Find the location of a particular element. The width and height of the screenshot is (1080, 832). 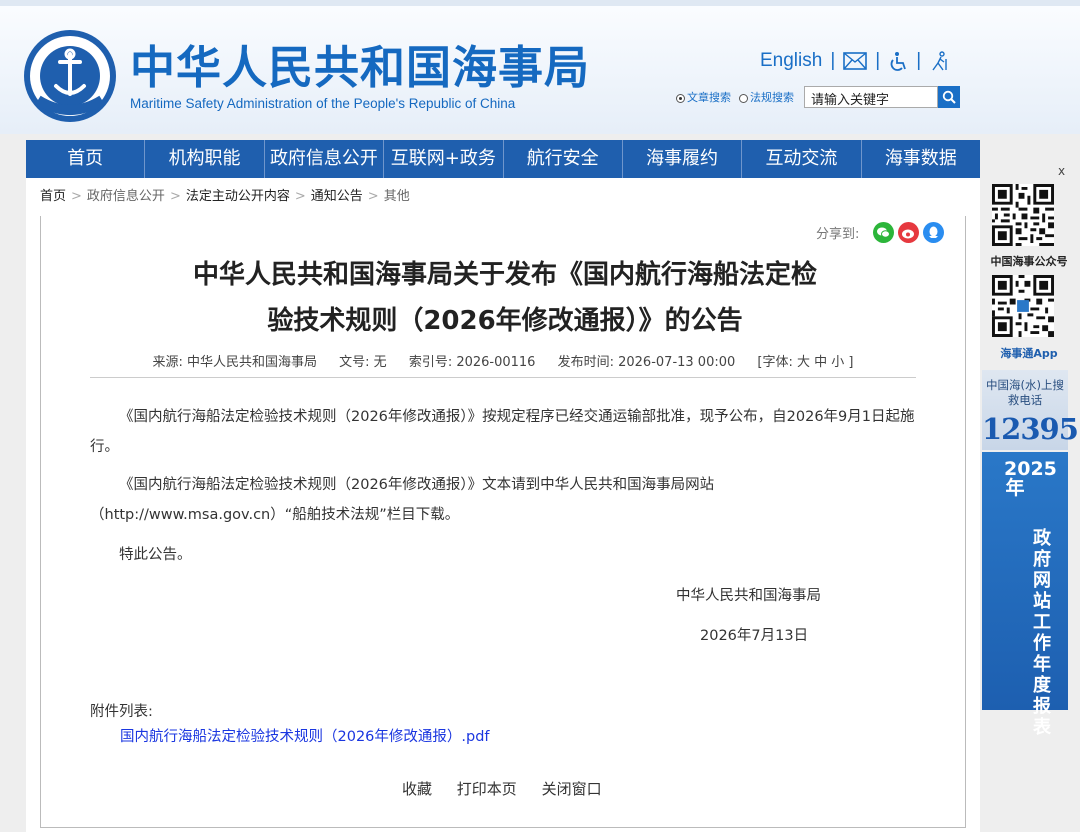

nav-item-internet-gov: 互联网+政务 is located at coordinates (444, 159).